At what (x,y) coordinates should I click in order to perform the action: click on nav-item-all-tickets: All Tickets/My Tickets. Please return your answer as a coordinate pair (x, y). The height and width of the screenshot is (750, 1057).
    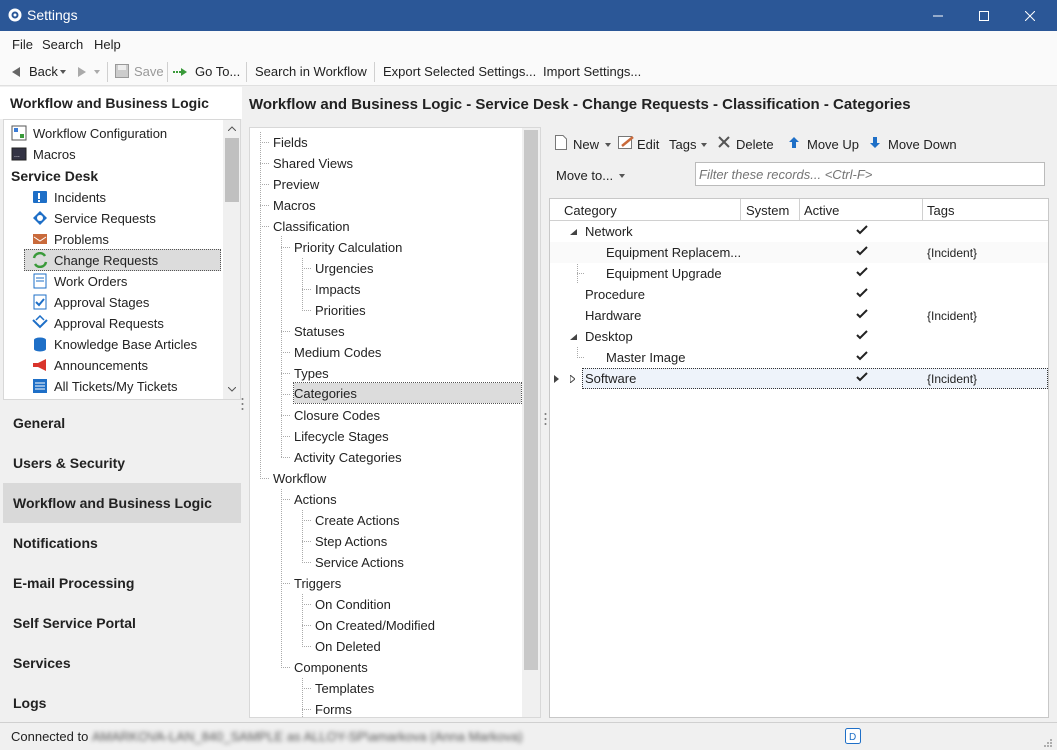
    Looking at the image, I should click on (127, 386).